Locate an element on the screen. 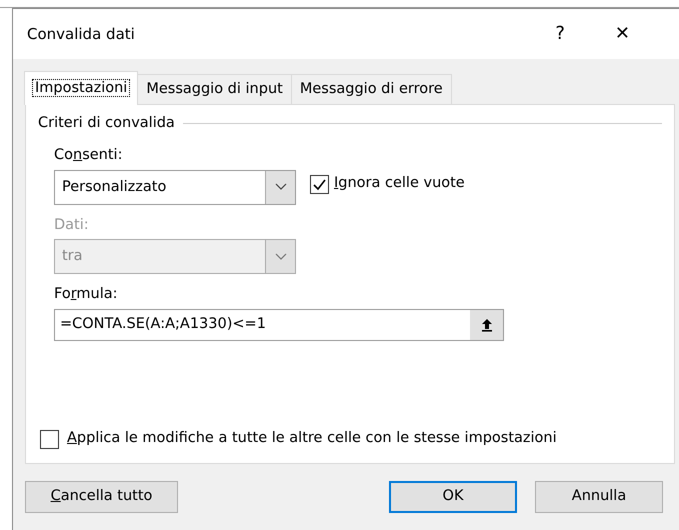 The width and height of the screenshot is (679, 530). field-label: Dati: is located at coordinates (72, 225).